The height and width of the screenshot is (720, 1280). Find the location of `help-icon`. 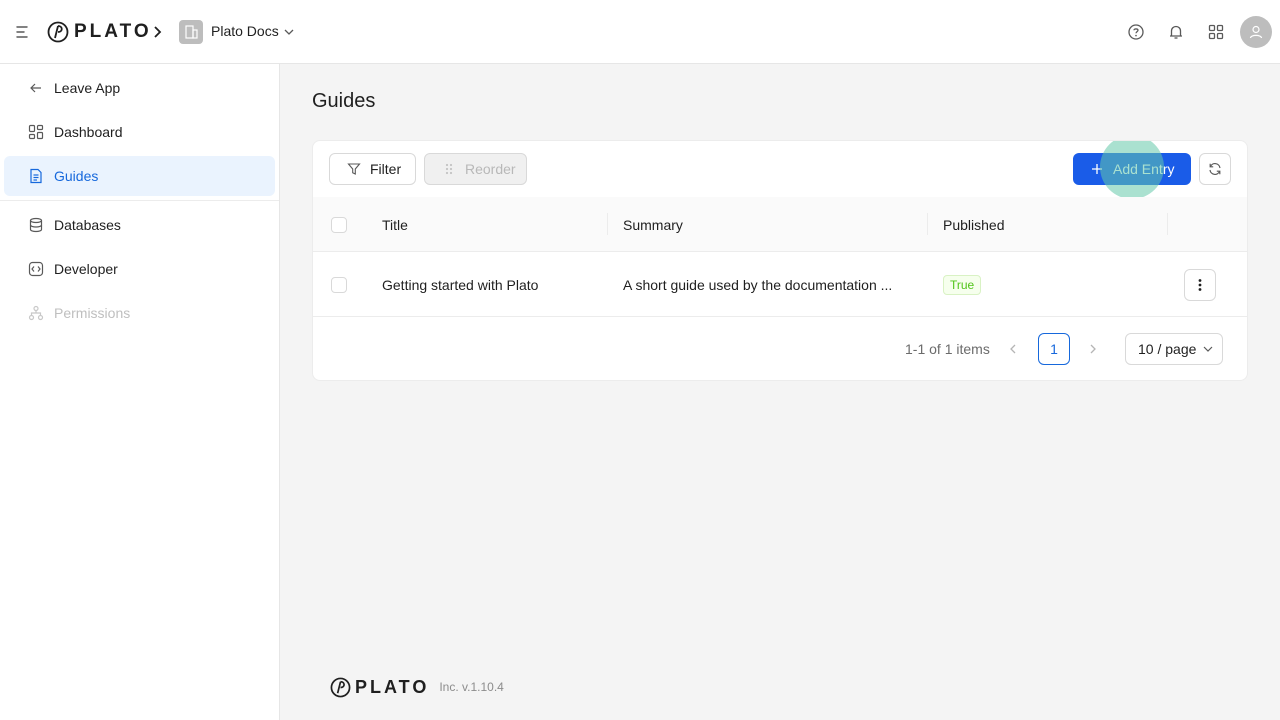

help-icon is located at coordinates (1136, 32).